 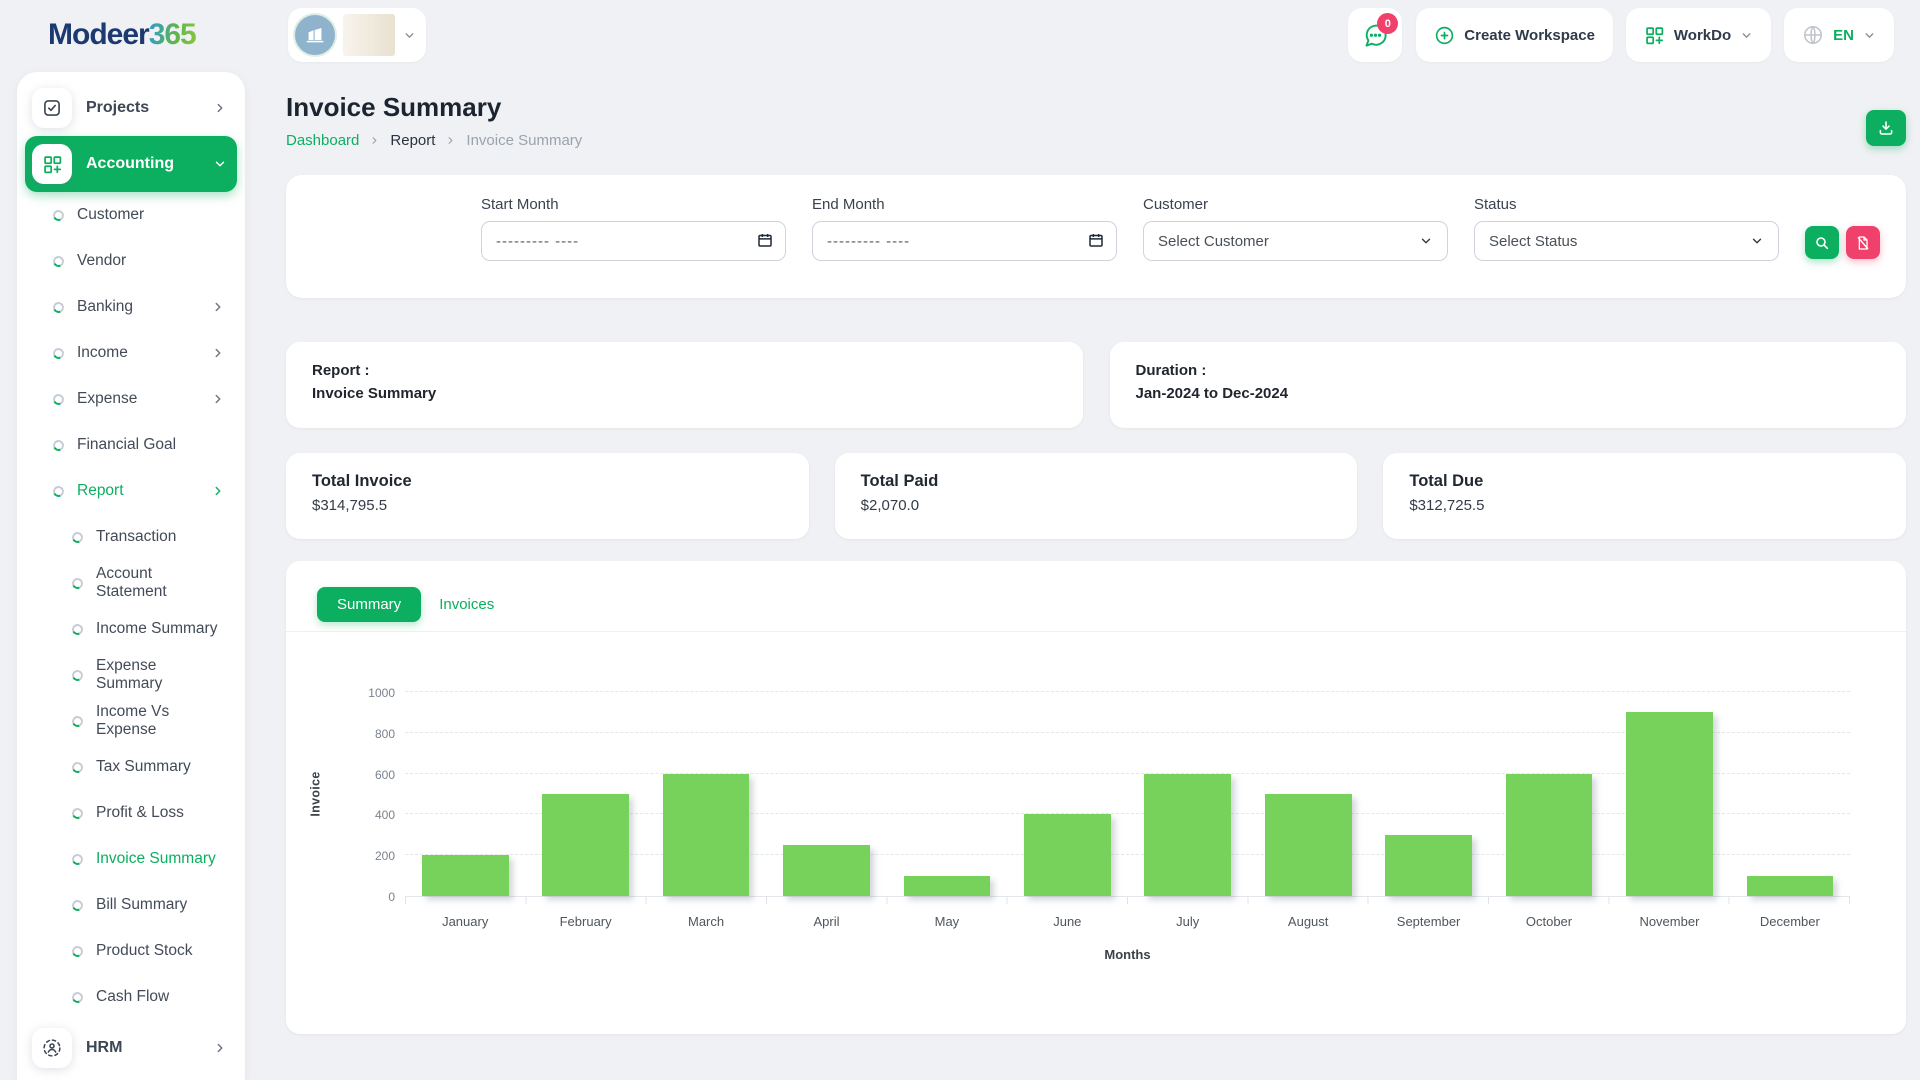 I want to click on end-month-input, so click(x=964, y=241).